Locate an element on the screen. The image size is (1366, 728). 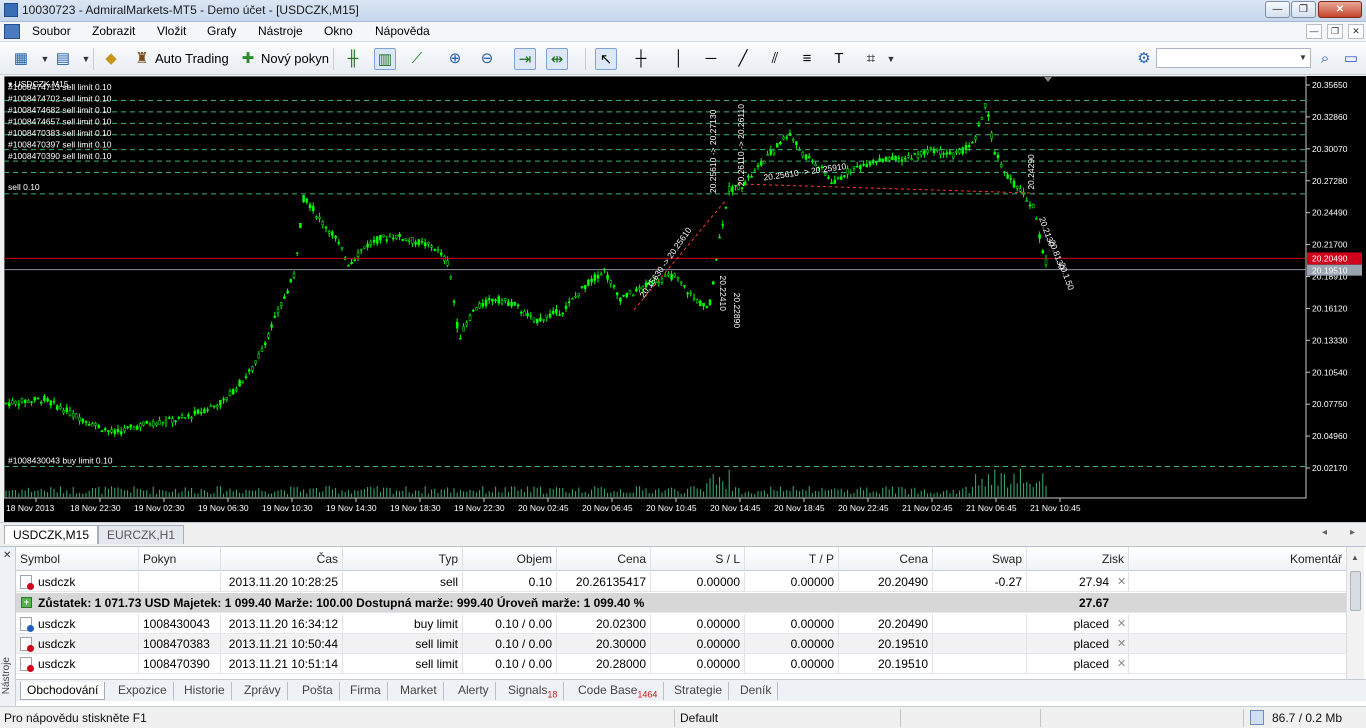
menu-okno: Okno is located at coordinates (338, 31).